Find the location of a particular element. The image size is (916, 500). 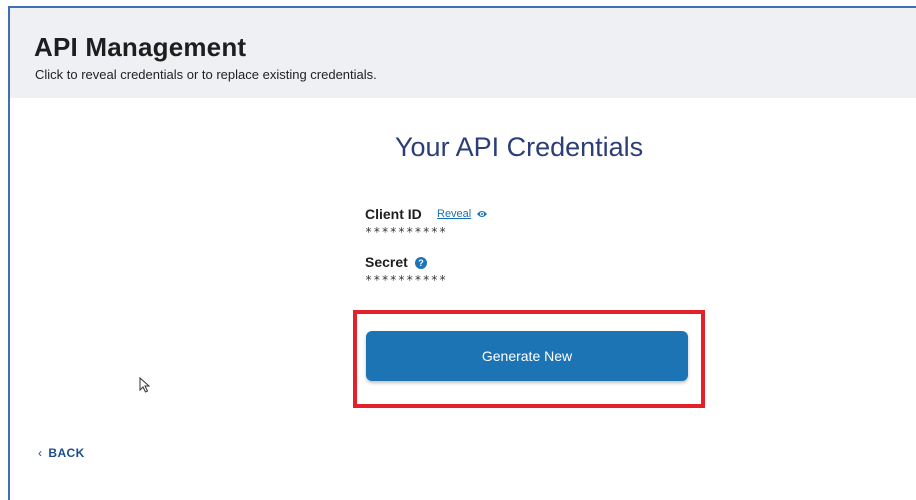

chevron-left-icon: ‹ is located at coordinates (40, 453).